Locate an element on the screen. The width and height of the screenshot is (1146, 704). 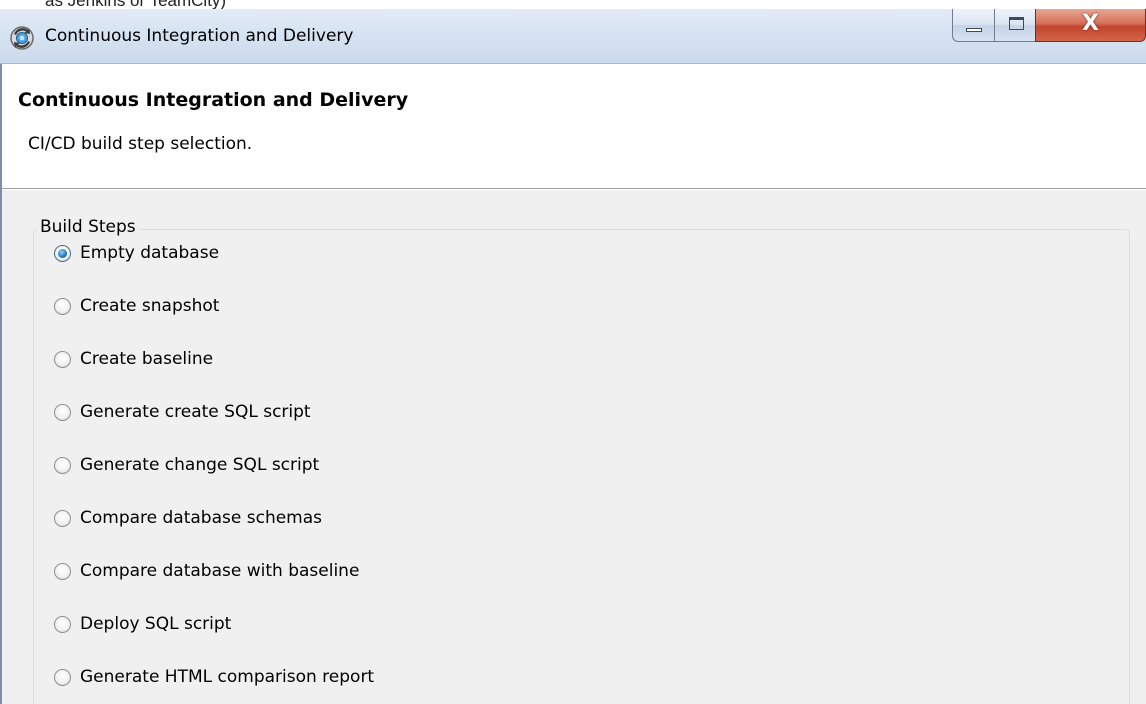
radio-option-compare-schemas: Compare database schemas is located at coordinates (188, 518).